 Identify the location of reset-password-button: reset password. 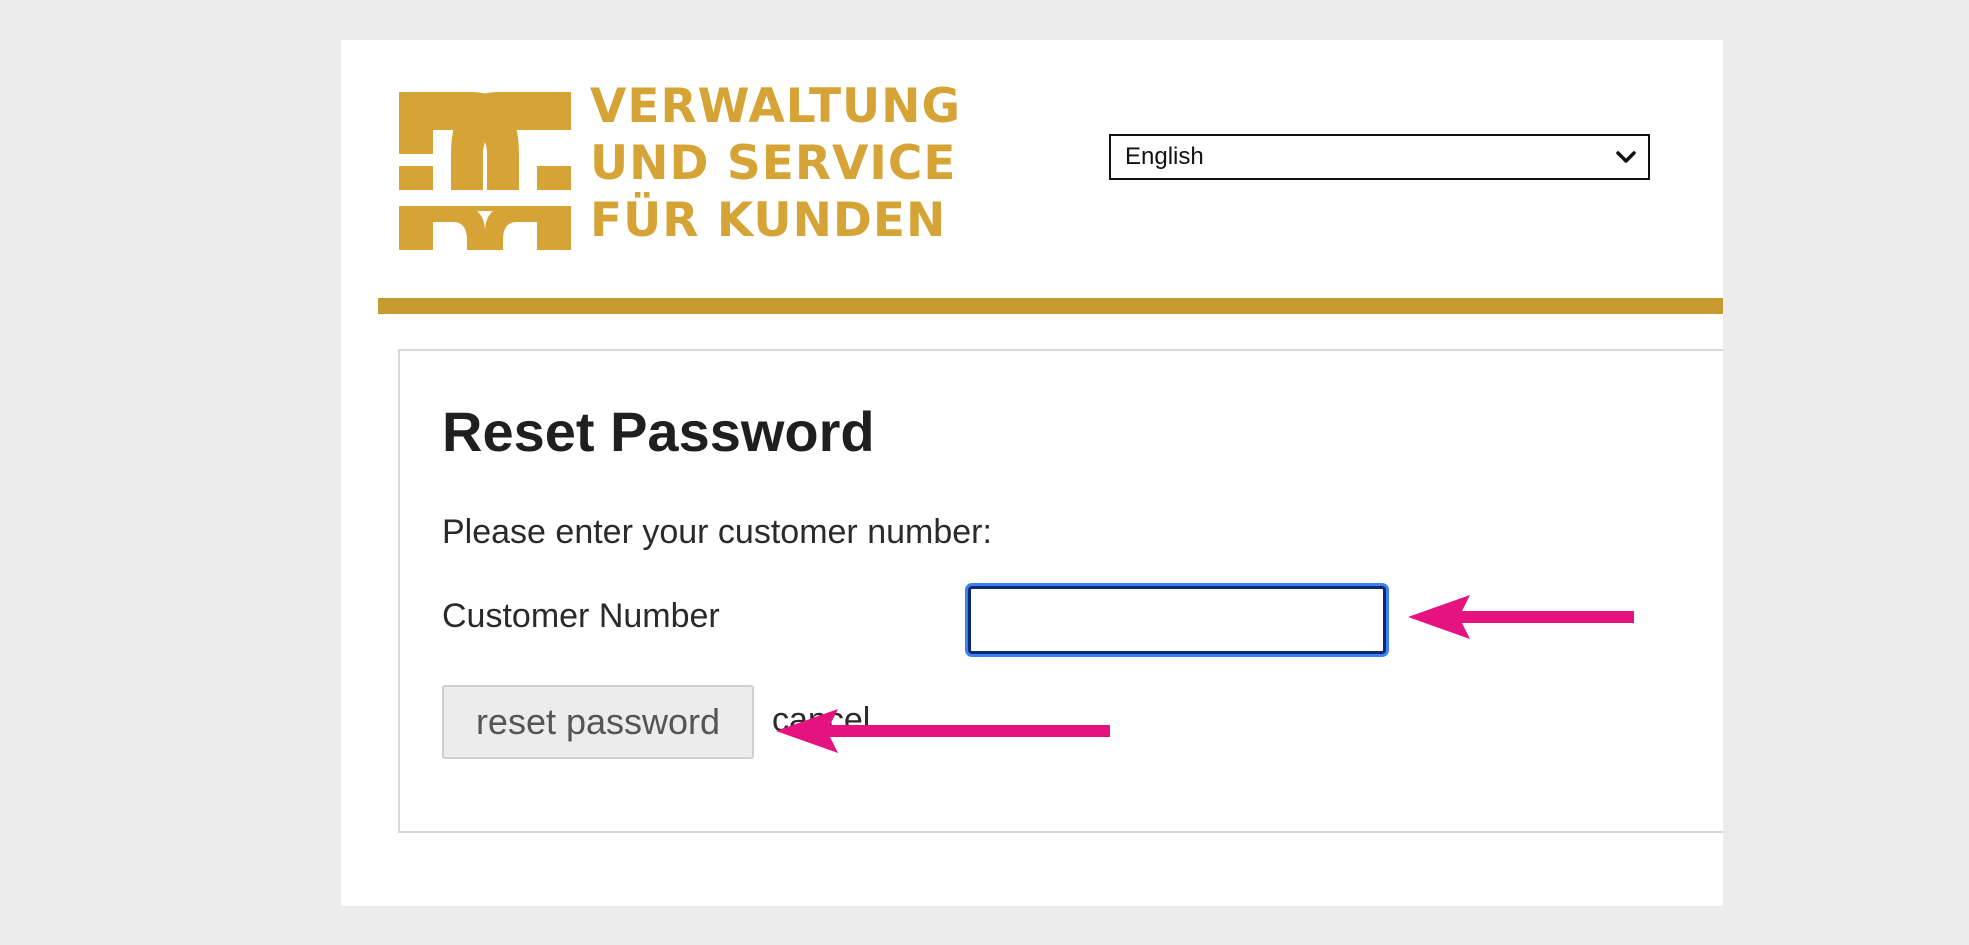
(598, 722).